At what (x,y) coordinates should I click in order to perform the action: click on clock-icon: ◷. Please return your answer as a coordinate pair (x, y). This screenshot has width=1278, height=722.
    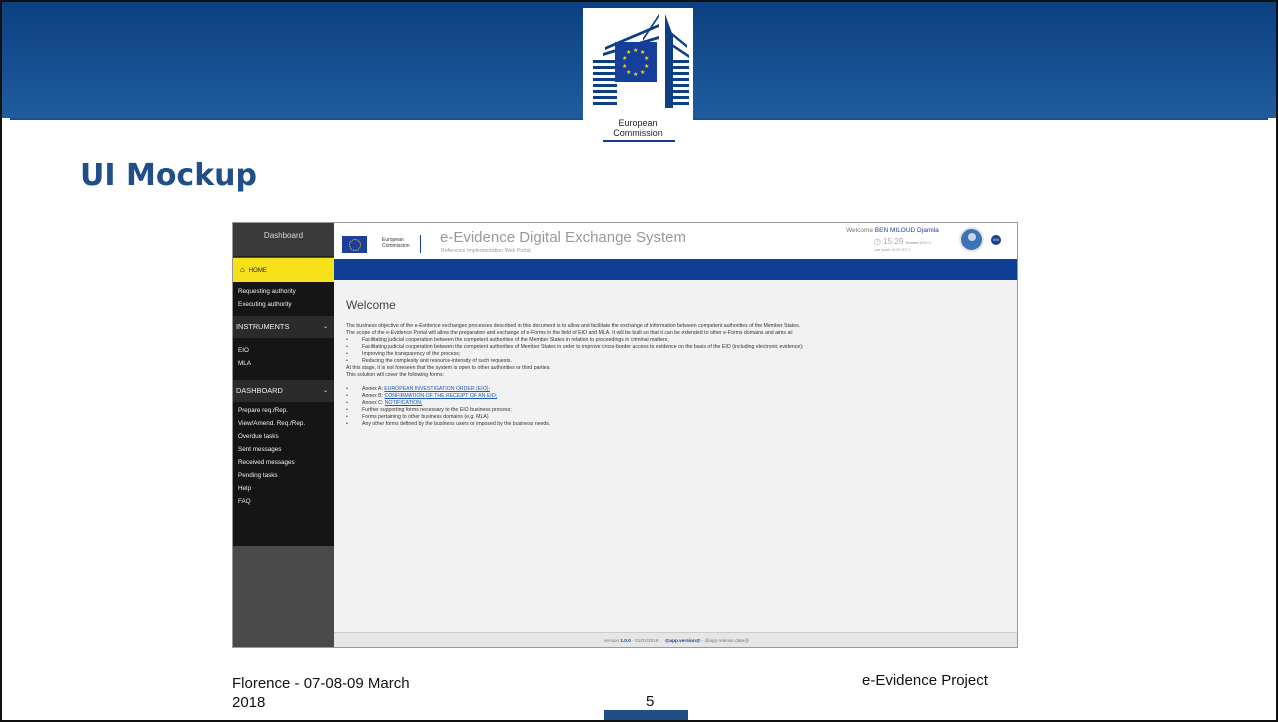
    Looking at the image, I should click on (879, 241).